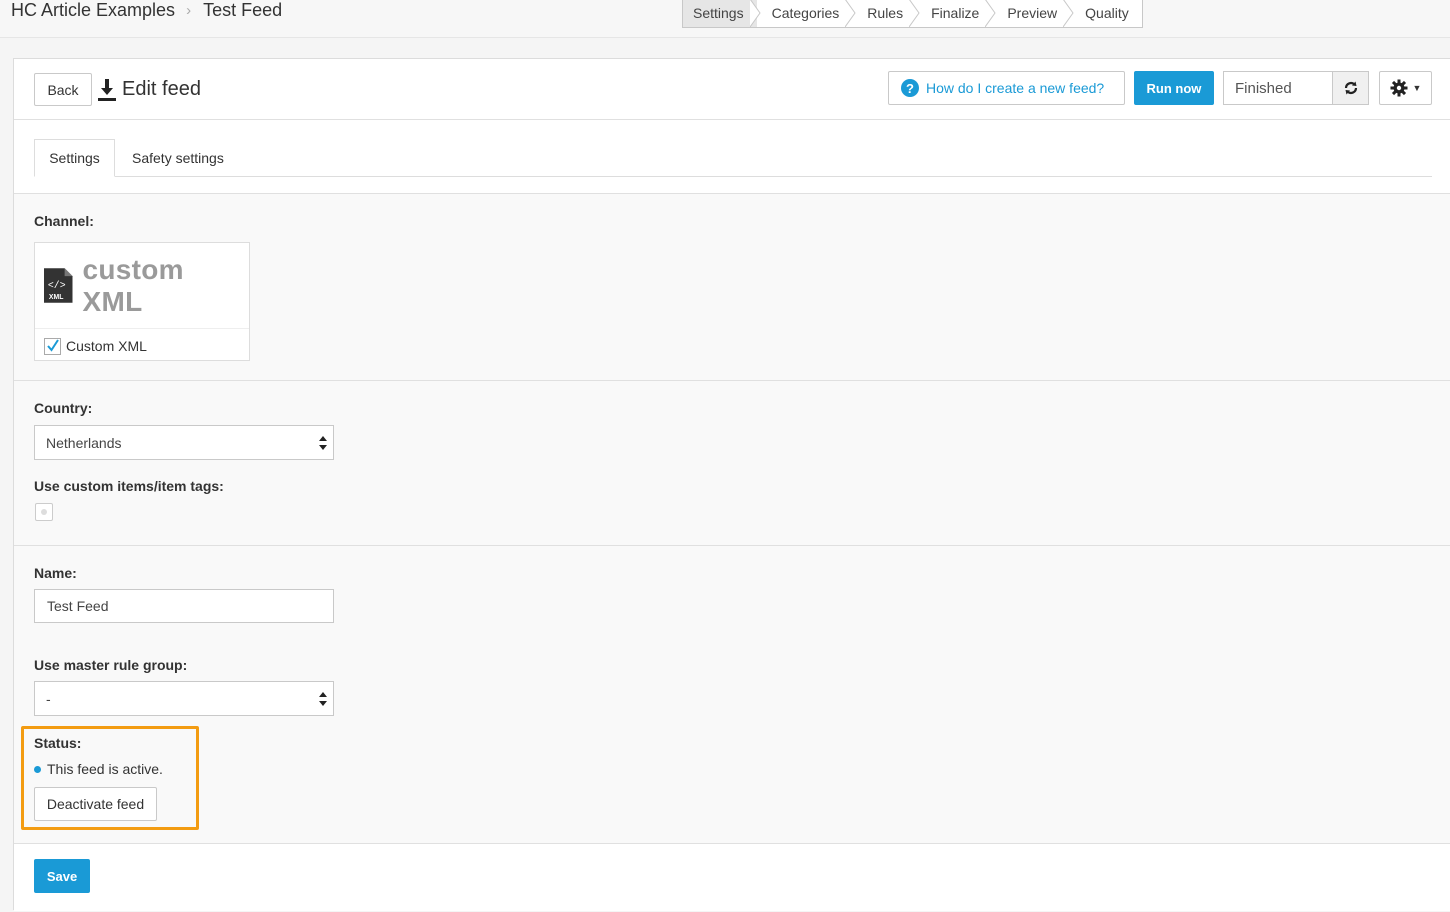 The image size is (1450, 912). Describe the element at coordinates (1399, 88) in the screenshot. I see `gear-icon` at that location.